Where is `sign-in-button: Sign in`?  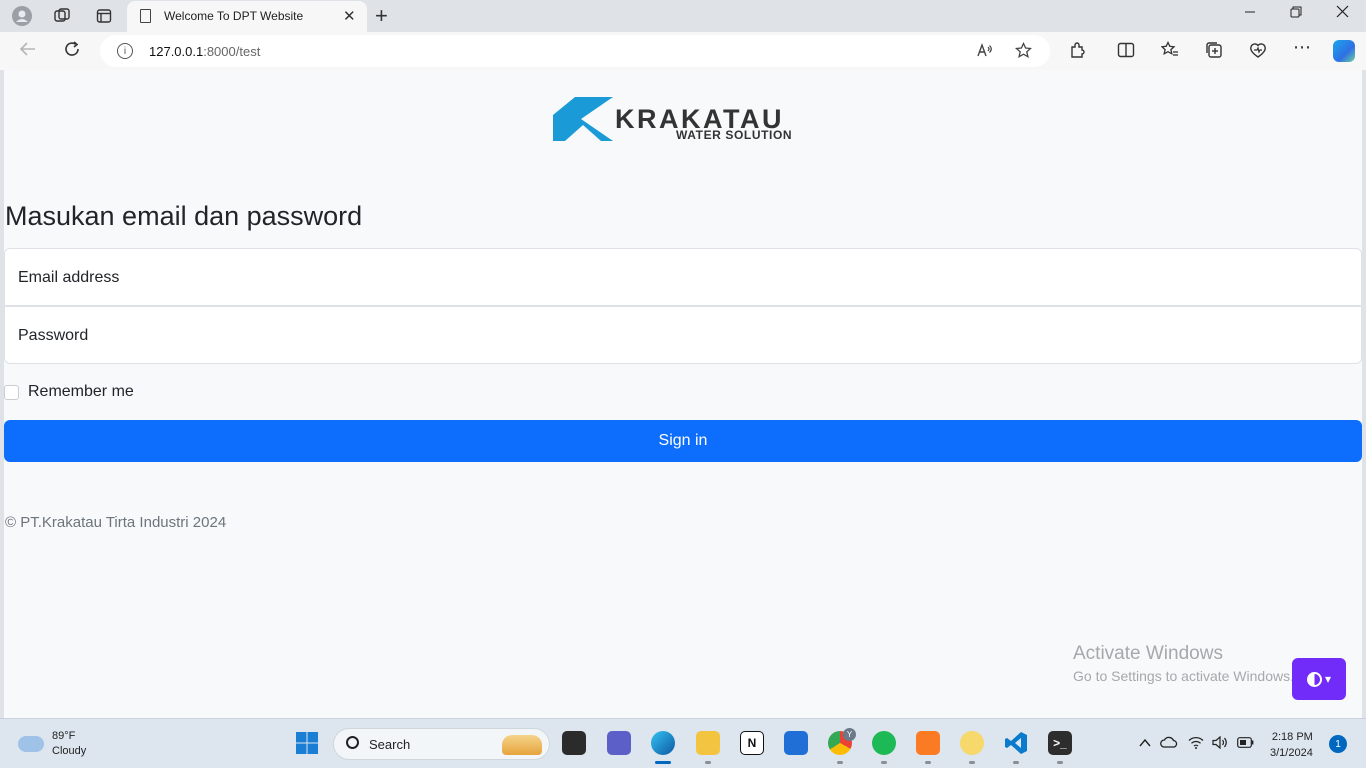
sign-in-button: Sign in is located at coordinates (683, 441).